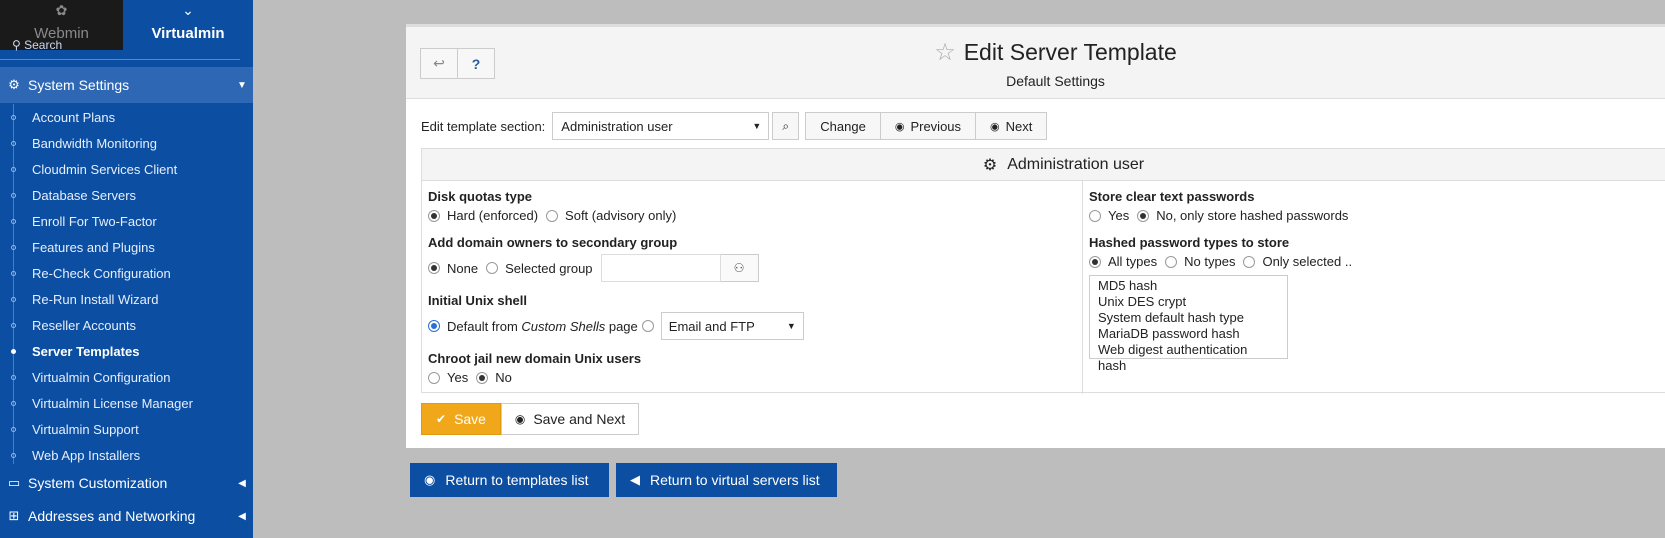 This screenshot has width=1665, height=538. I want to click on search-doc-icon: ⌕, so click(786, 125).